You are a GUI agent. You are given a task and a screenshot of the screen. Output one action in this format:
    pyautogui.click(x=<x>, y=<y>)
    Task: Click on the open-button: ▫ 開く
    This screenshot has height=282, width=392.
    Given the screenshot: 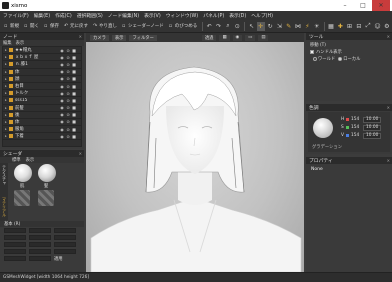 What is the action you would take?
    pyautogui.click(x=31, y=26)
    